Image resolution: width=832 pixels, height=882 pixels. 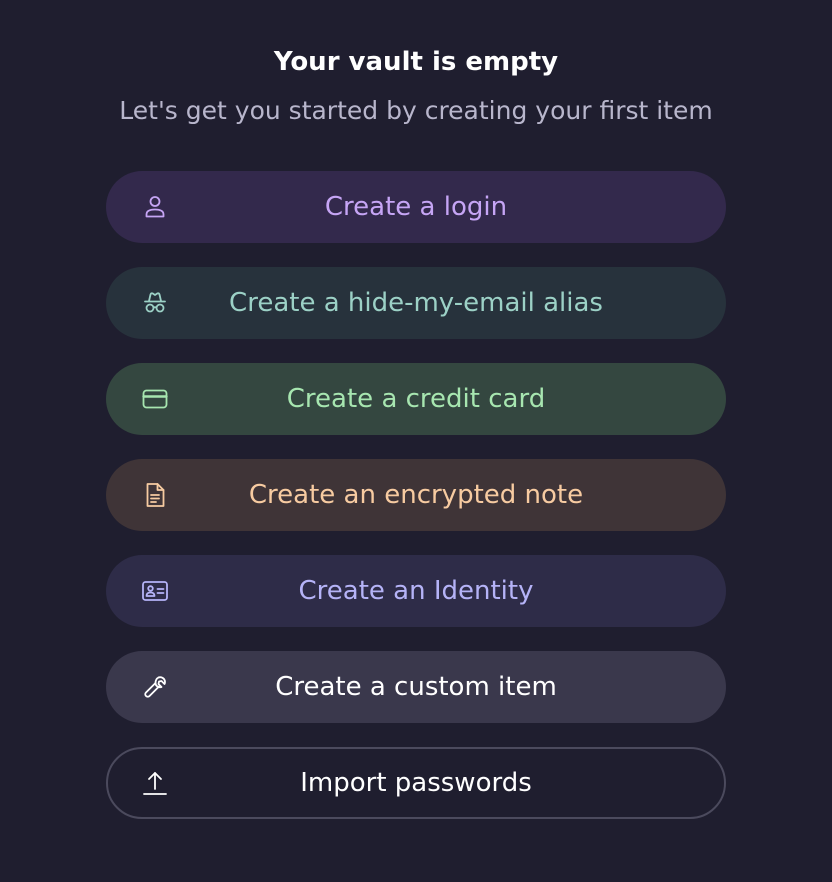 I want to click on page-title: Your vault is empty, so click(x=416, y=62).